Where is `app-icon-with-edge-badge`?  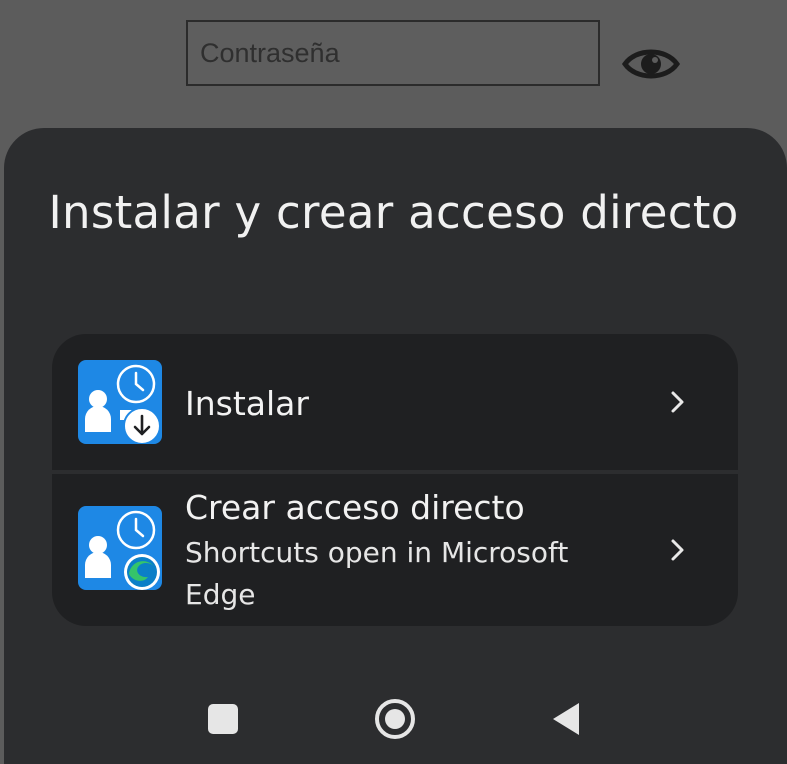 app-icon-with-edge-badge is located at coordinates (120, 548).